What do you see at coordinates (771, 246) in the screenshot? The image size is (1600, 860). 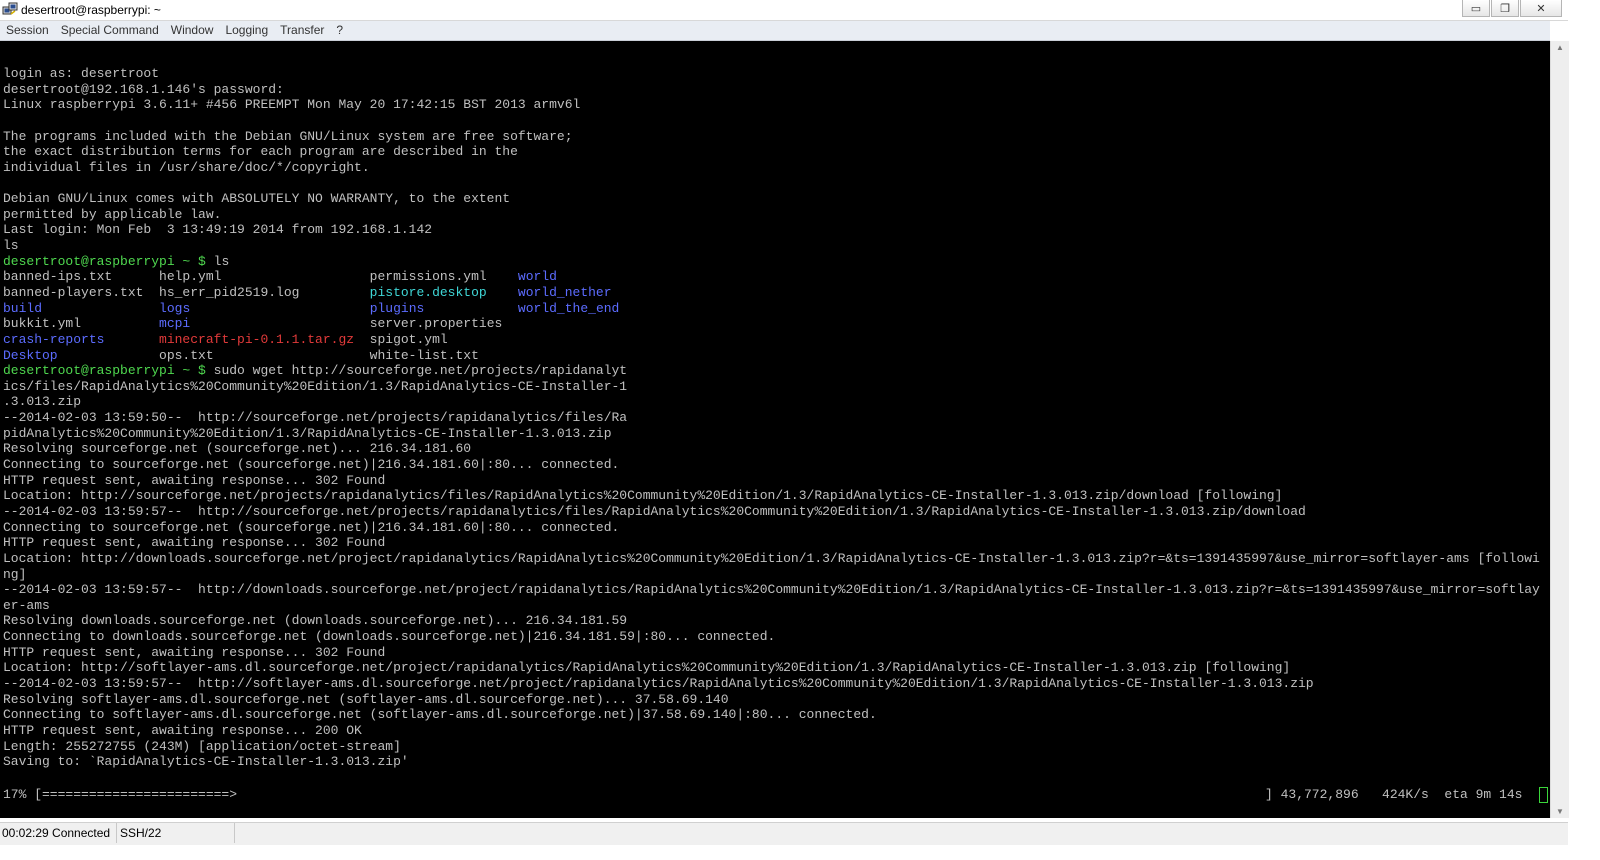 I see `terminal-line: ls` at bounding box center [771, 246].